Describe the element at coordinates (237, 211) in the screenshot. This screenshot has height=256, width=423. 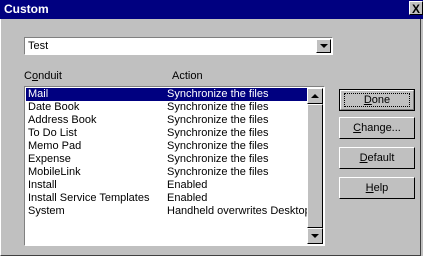
I see `conduit-action: Handheld overwrites Desktop` at that location.